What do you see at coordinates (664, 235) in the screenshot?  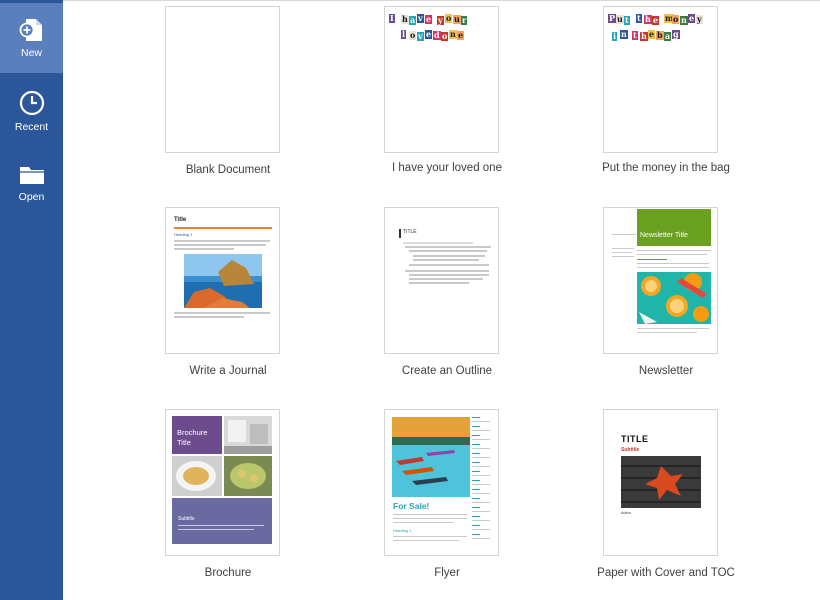 I see `thumb-title: Newsletter Title` at bounding box center [664, 235].